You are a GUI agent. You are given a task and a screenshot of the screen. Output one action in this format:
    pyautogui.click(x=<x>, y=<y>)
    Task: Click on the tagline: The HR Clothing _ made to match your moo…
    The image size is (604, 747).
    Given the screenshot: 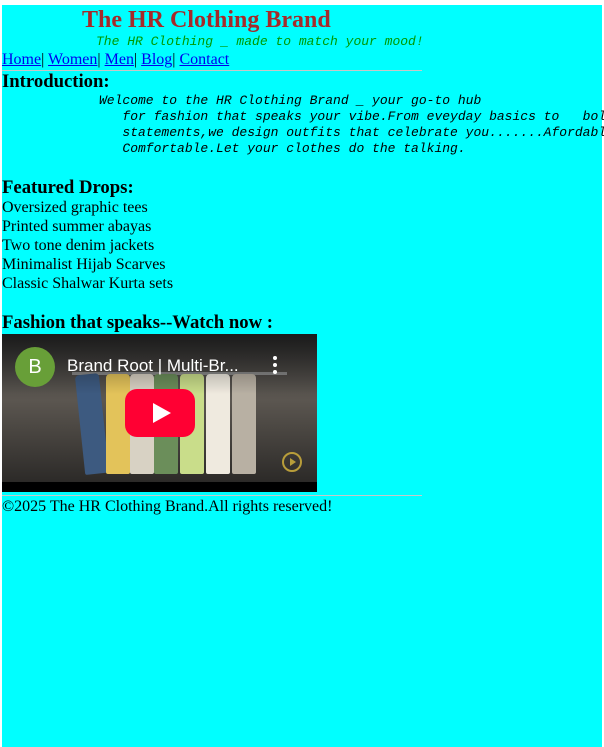 What is the action you would take?
    pyautogui.click(x=260, y=41)
    